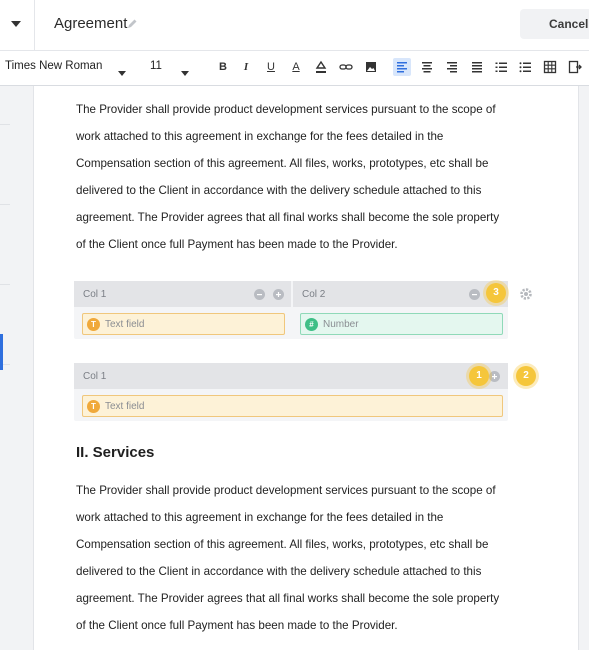 This screenshot has height=650, width=589. Describe the element at coordinates (314, 294) in the screenshot. I see `column-label: Col 2` at that location.